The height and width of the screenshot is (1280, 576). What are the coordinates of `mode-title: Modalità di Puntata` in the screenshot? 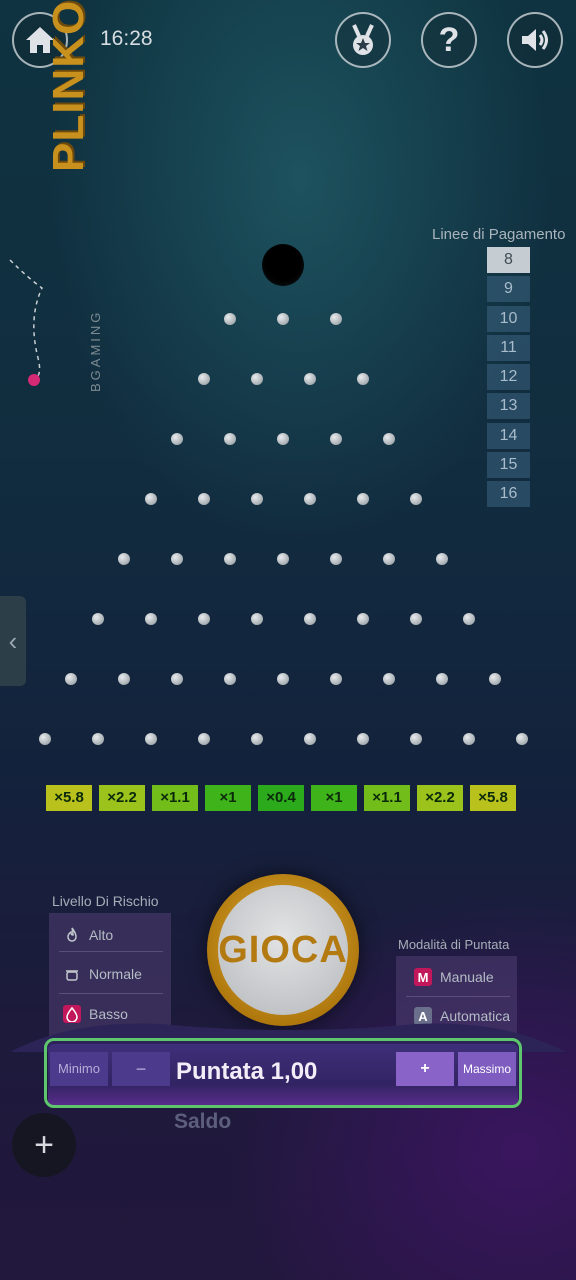 It's located at (454, 944).